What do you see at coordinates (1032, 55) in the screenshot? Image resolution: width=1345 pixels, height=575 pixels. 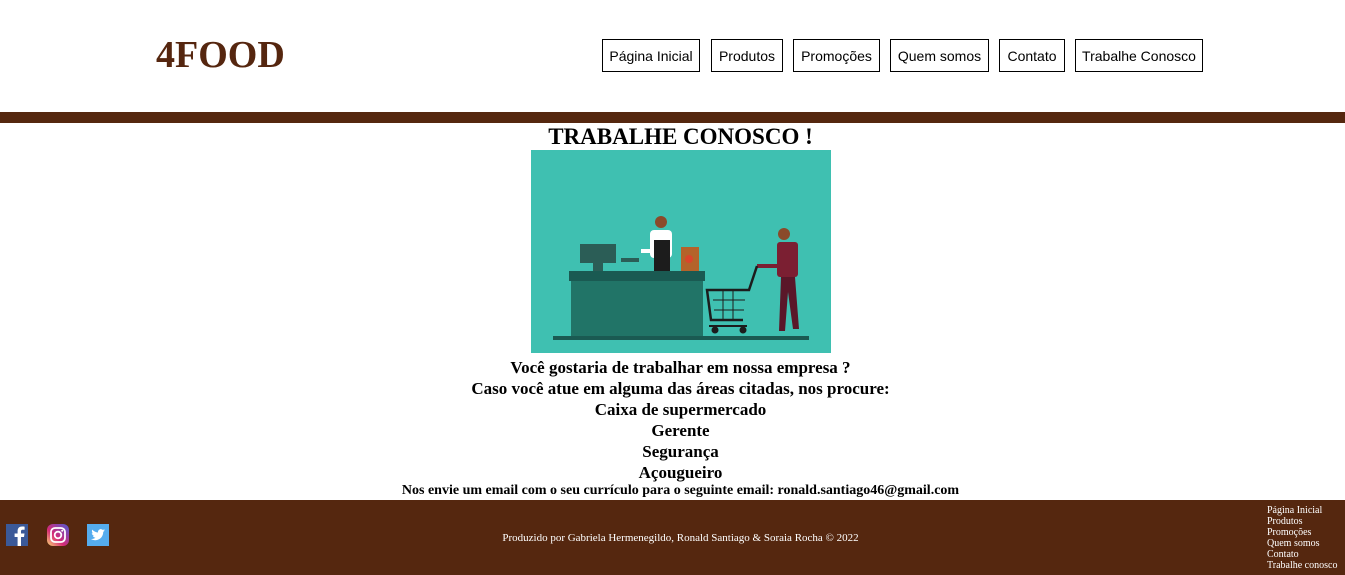 I see `nav-contato: Contato` at bounding box center [1032, 55].